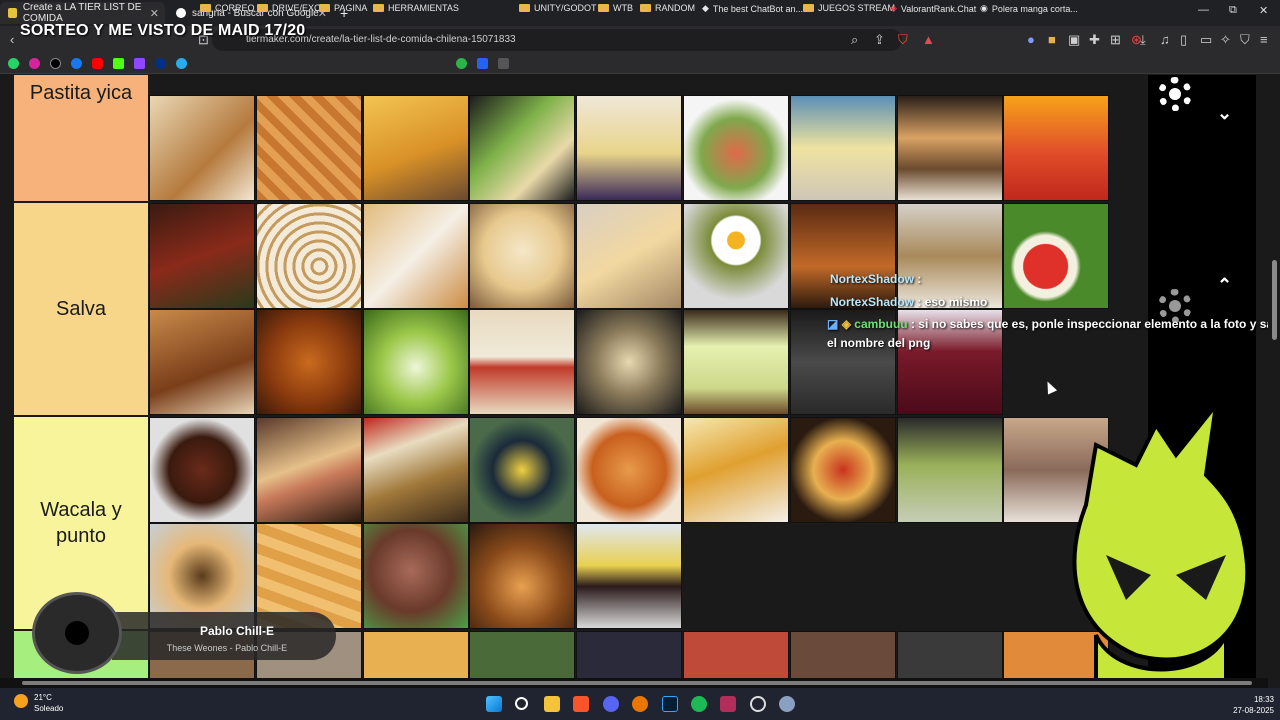  Describe the element at coordinates (699, 704) in the screenshot. I see `spotify-icon` at that location.